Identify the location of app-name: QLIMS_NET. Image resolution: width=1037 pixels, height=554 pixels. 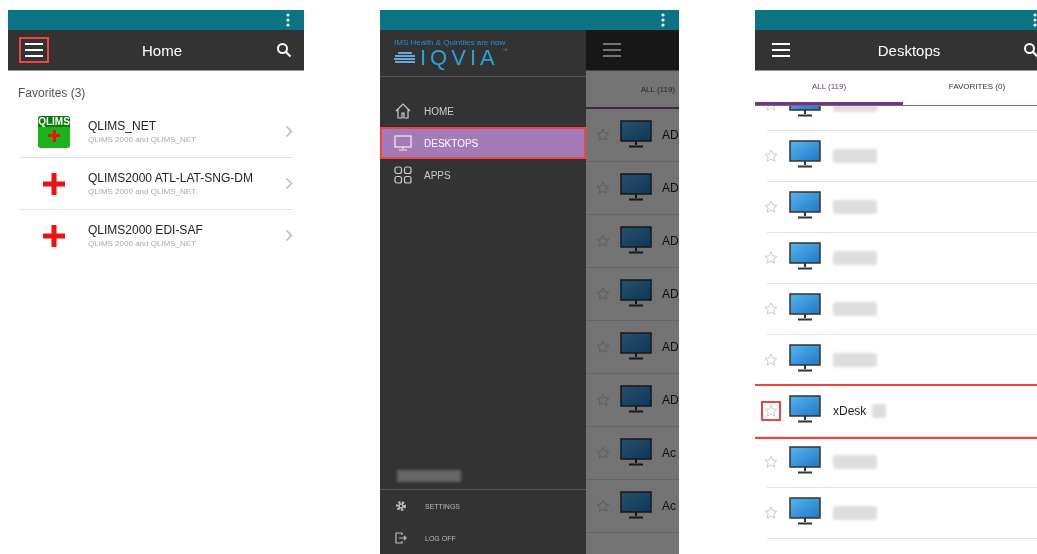
(122, 126).